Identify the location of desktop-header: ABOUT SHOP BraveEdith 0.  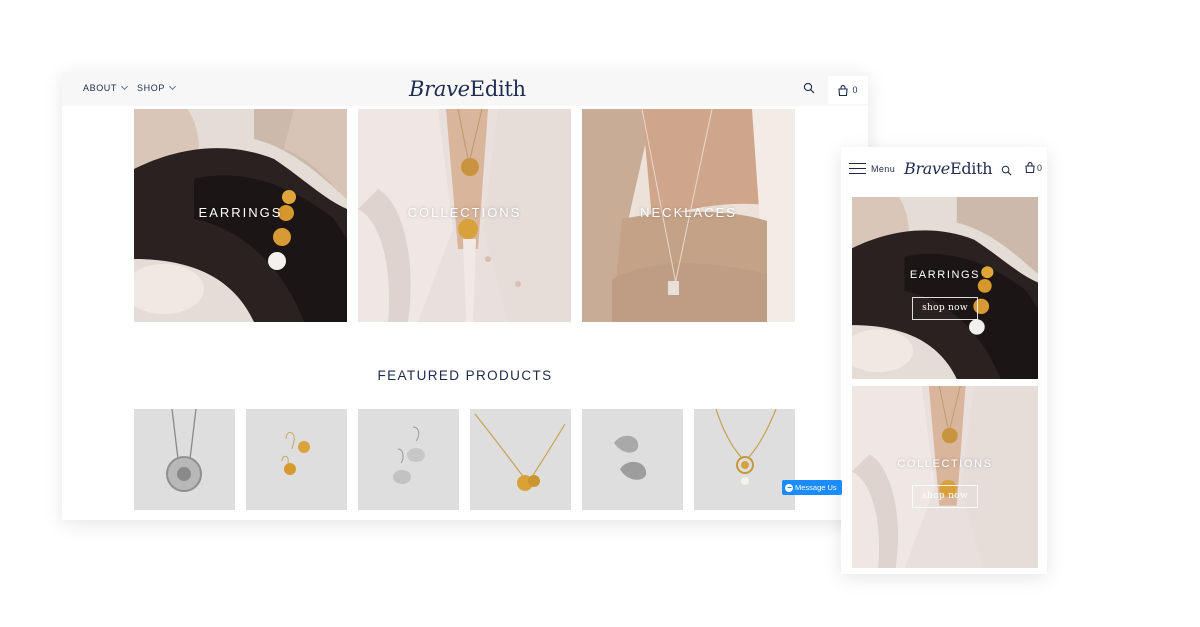
(465, 89).